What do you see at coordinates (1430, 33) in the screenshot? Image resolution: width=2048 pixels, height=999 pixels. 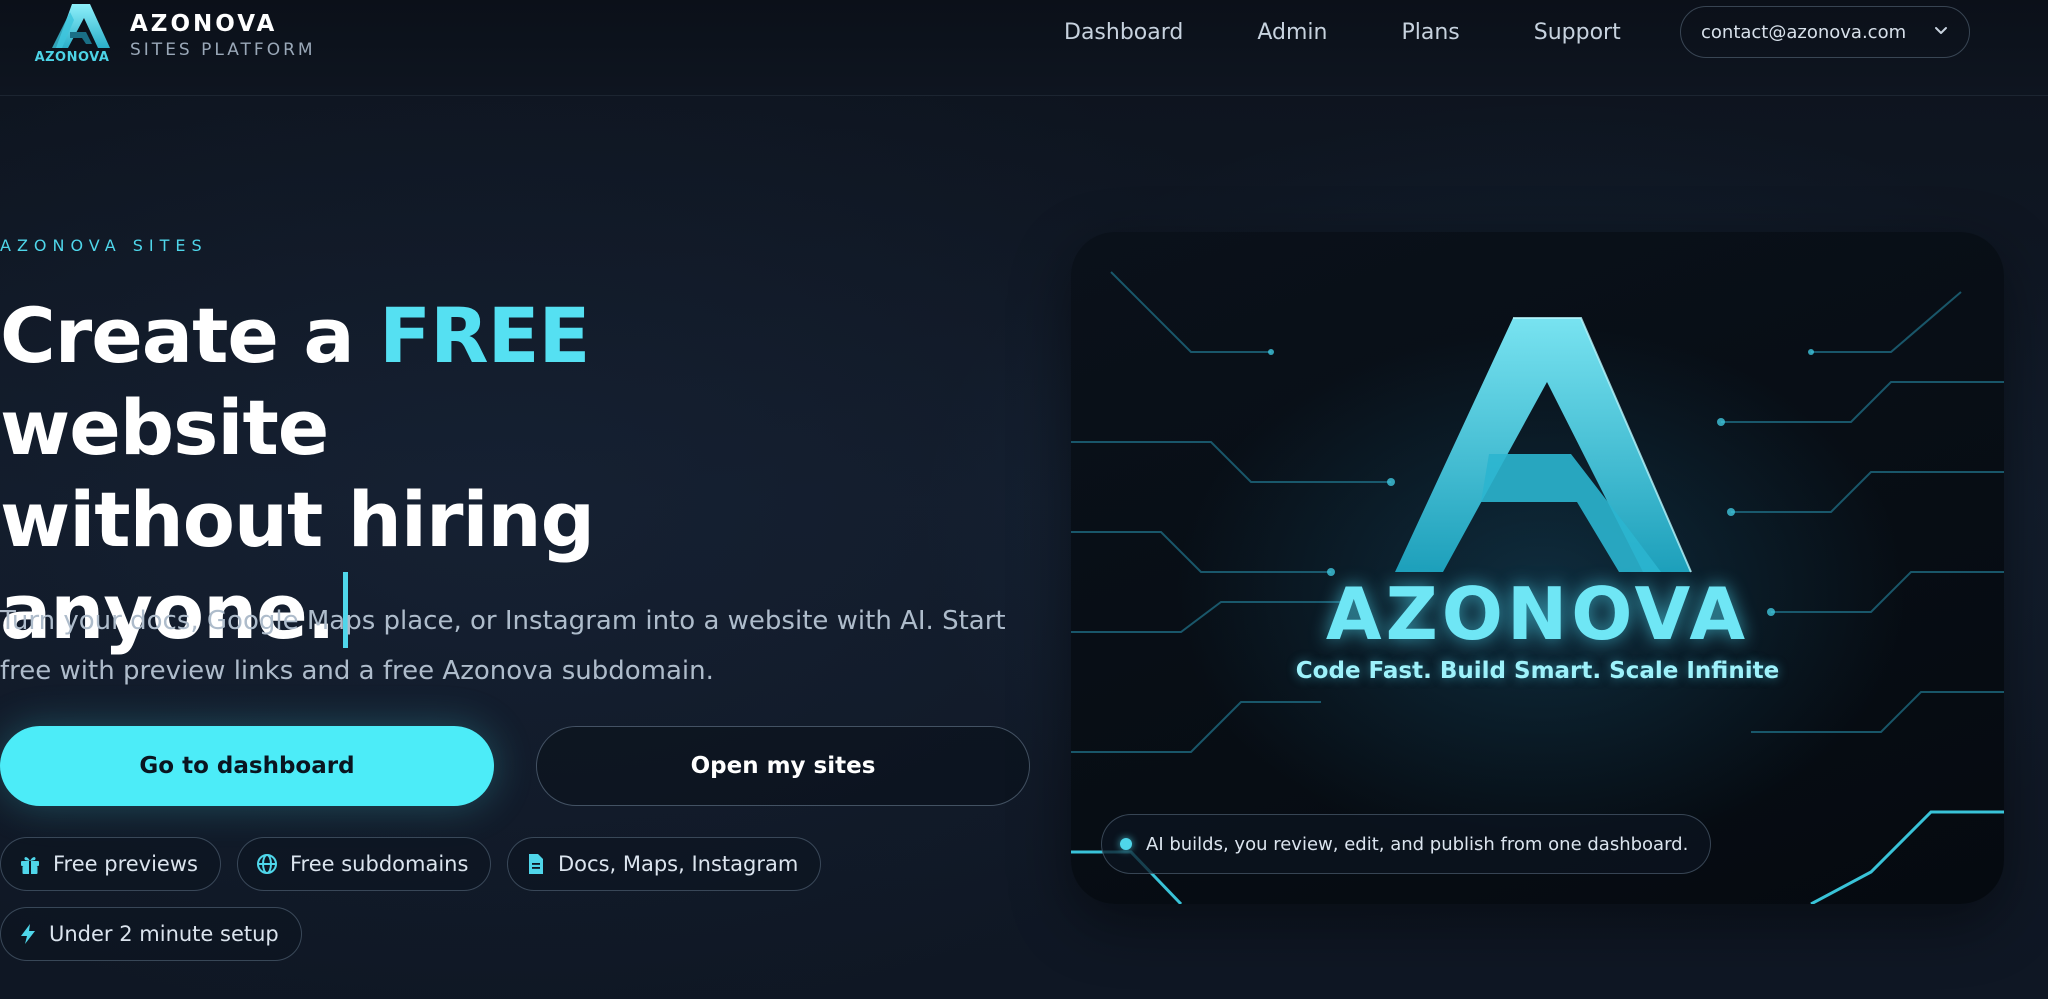 I see `nav-plans: Plans` at bounding box center [1430, 33].